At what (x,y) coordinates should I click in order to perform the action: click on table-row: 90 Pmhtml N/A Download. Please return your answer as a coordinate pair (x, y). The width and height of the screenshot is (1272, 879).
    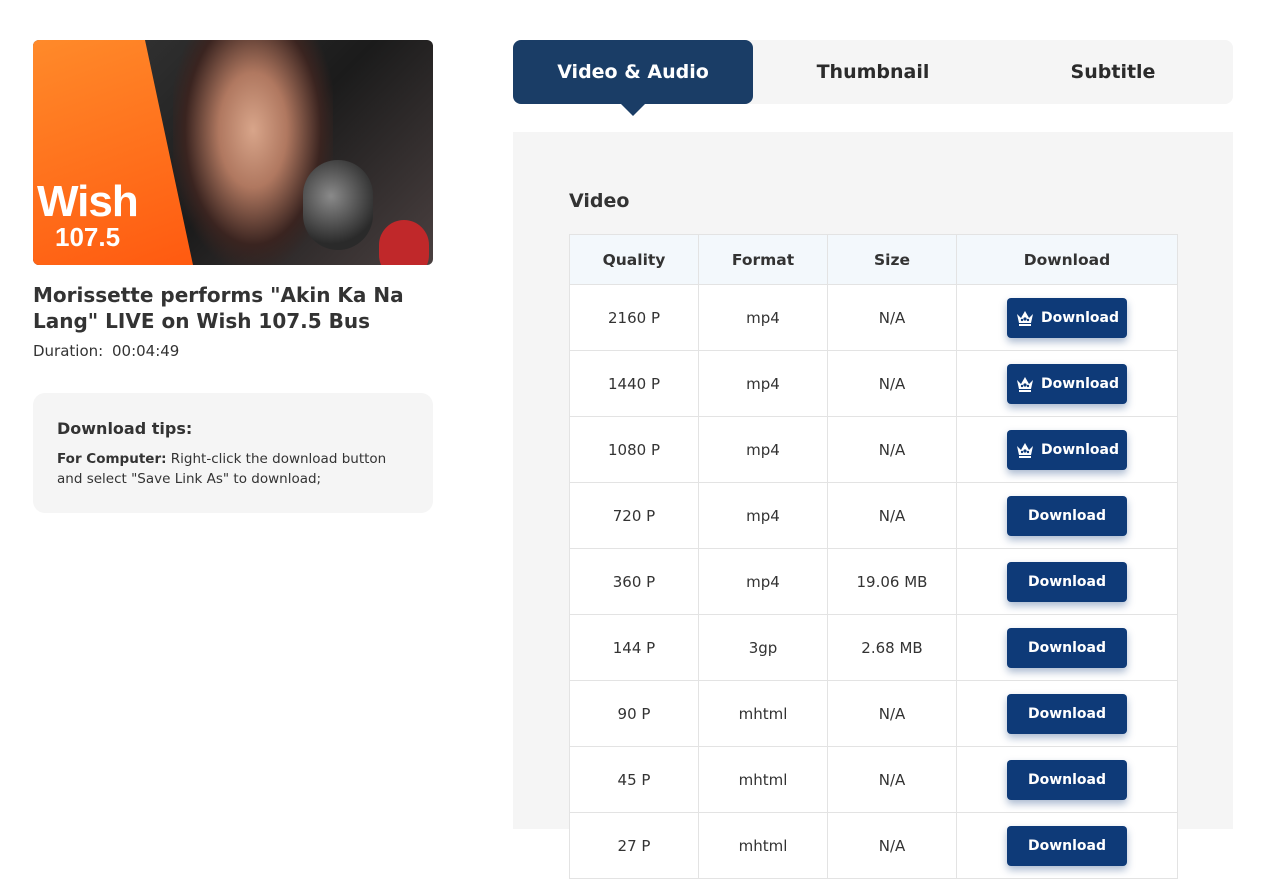
    Looking at the image, I should click on (873, 713).